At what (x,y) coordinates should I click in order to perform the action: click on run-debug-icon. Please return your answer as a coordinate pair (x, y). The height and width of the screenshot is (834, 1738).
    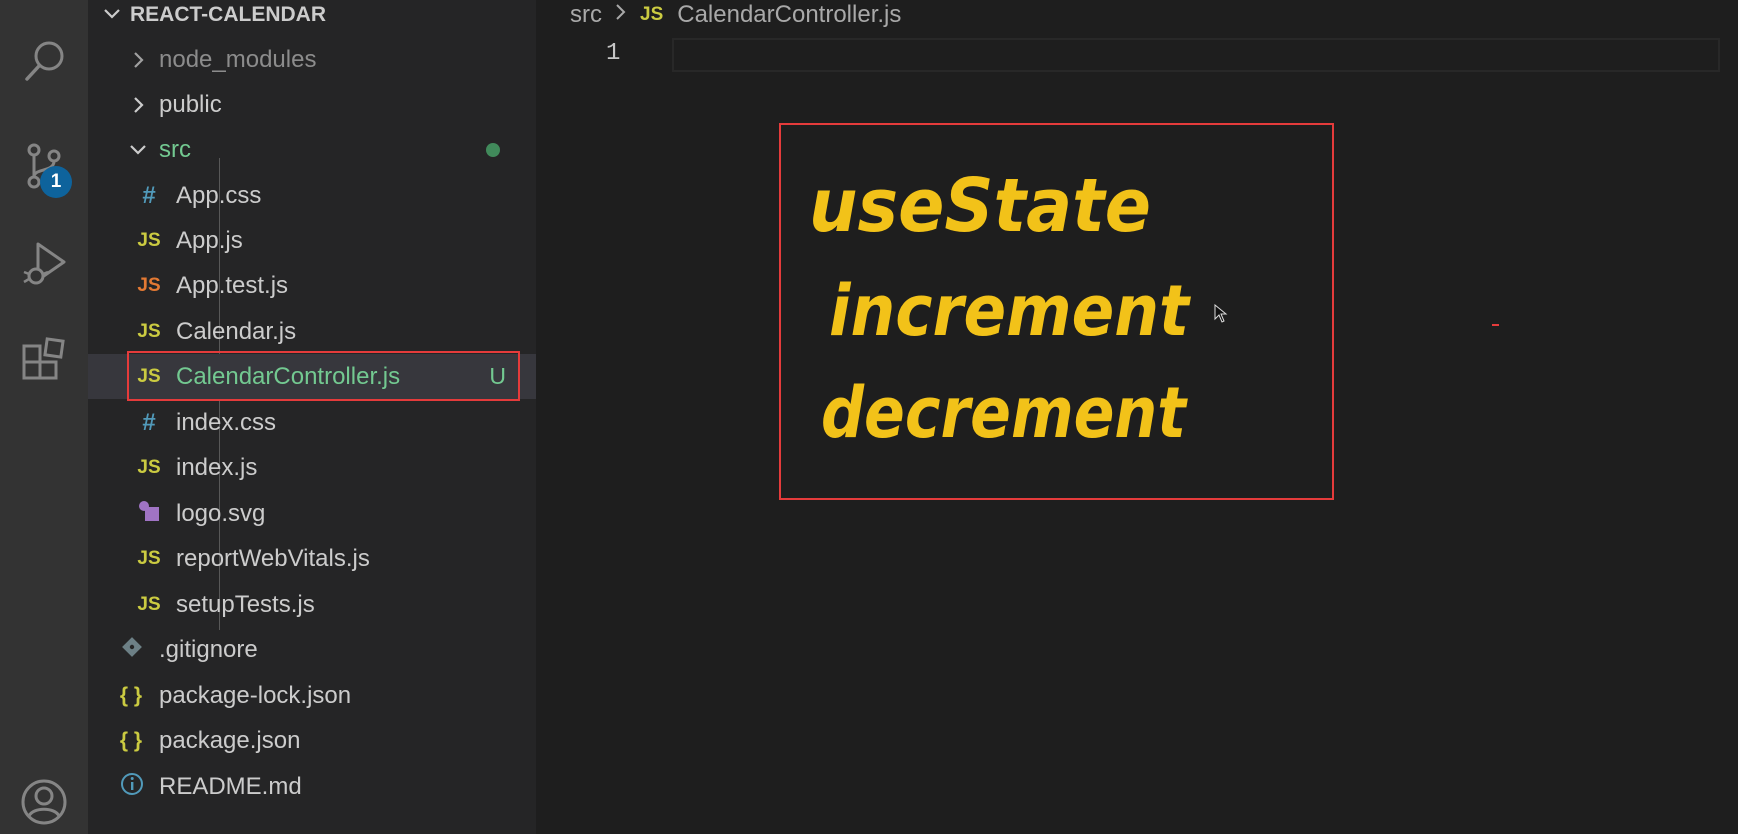
    Looking at the image, I should click on (44, 264).